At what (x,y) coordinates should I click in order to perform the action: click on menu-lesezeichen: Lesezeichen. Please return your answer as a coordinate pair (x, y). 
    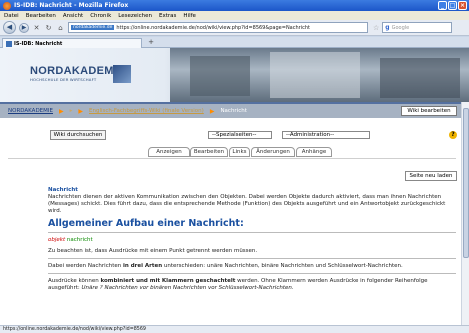
    Looking at the image, I should click on (135, 16).